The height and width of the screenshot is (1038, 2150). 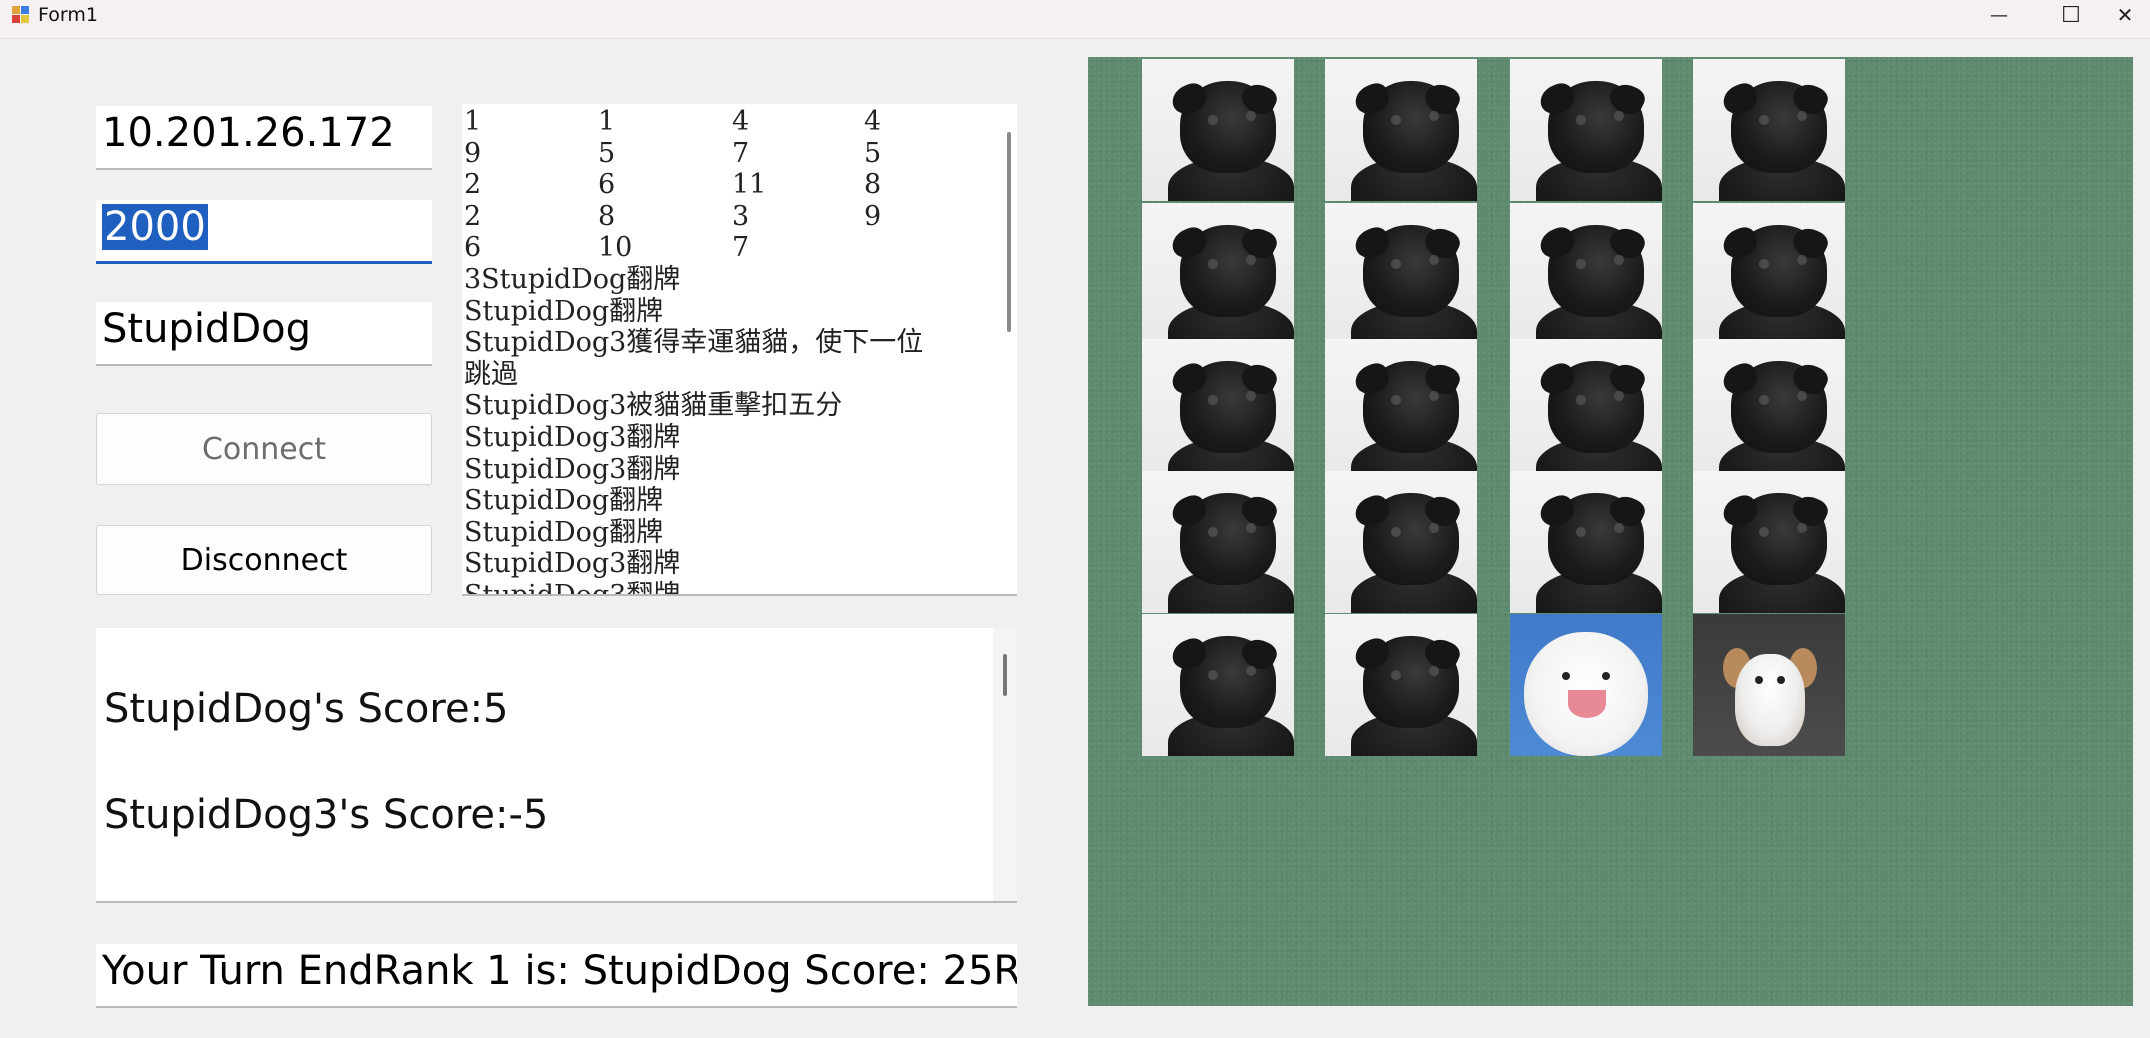 What do you see at coordinates (1770, 700) in the screenshot?
I see `shih-tzu-body` at bounding box center [1770, 700].